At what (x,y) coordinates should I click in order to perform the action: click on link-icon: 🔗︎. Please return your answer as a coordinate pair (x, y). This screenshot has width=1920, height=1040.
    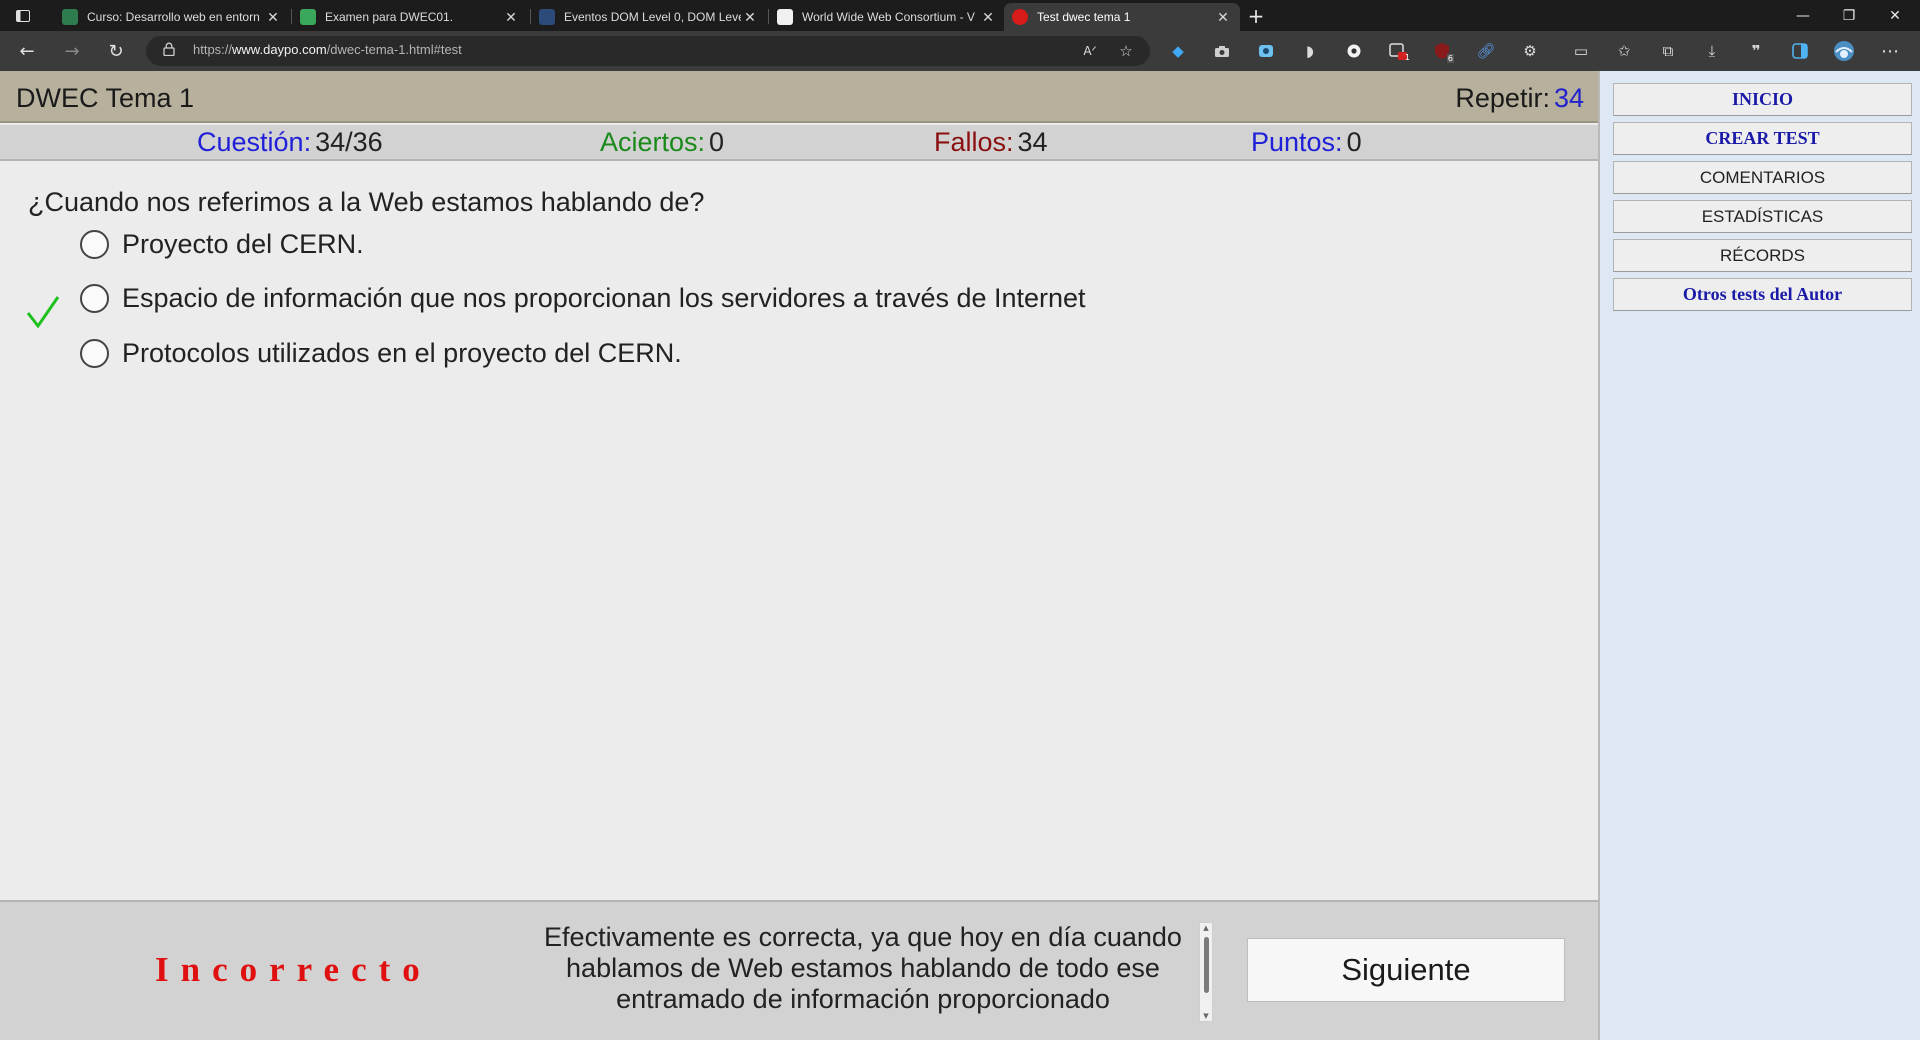
    Looking at the image, I should click on (1486, 51).